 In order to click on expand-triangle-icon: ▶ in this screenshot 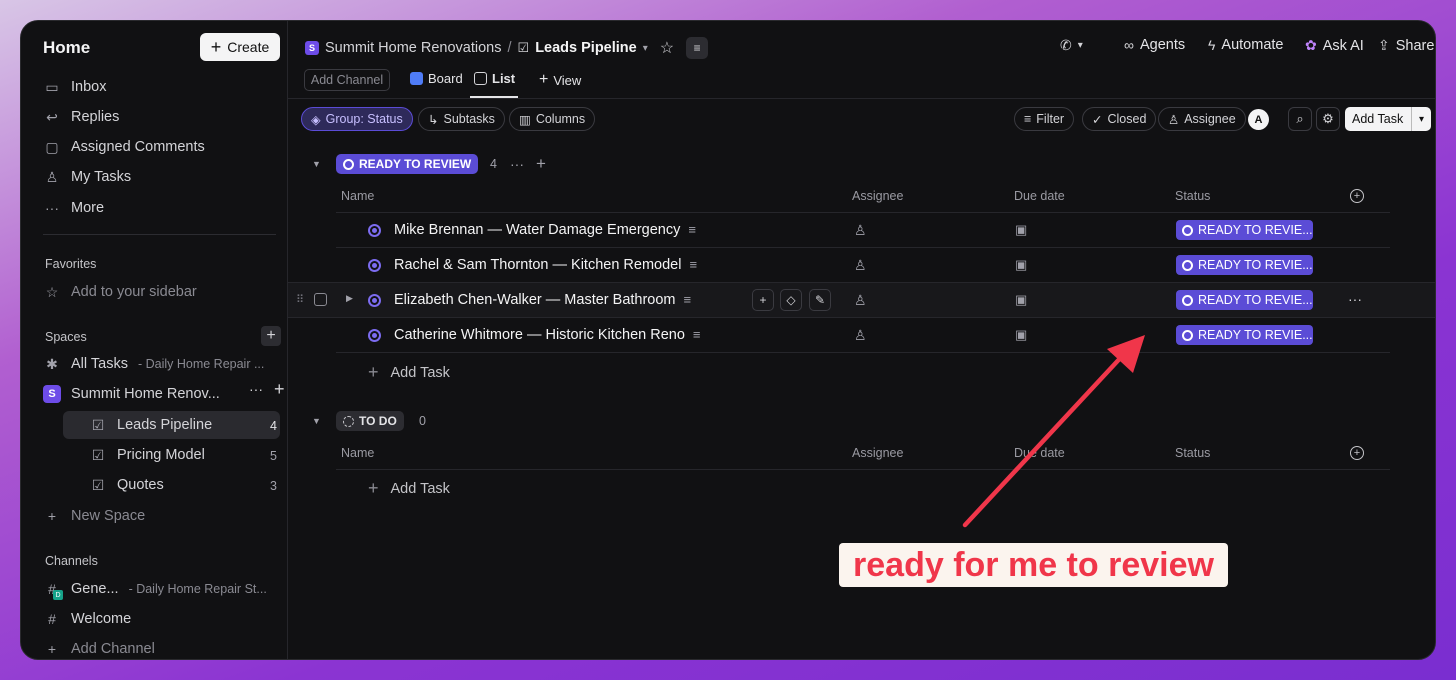, I will do `click(349, 298)`.